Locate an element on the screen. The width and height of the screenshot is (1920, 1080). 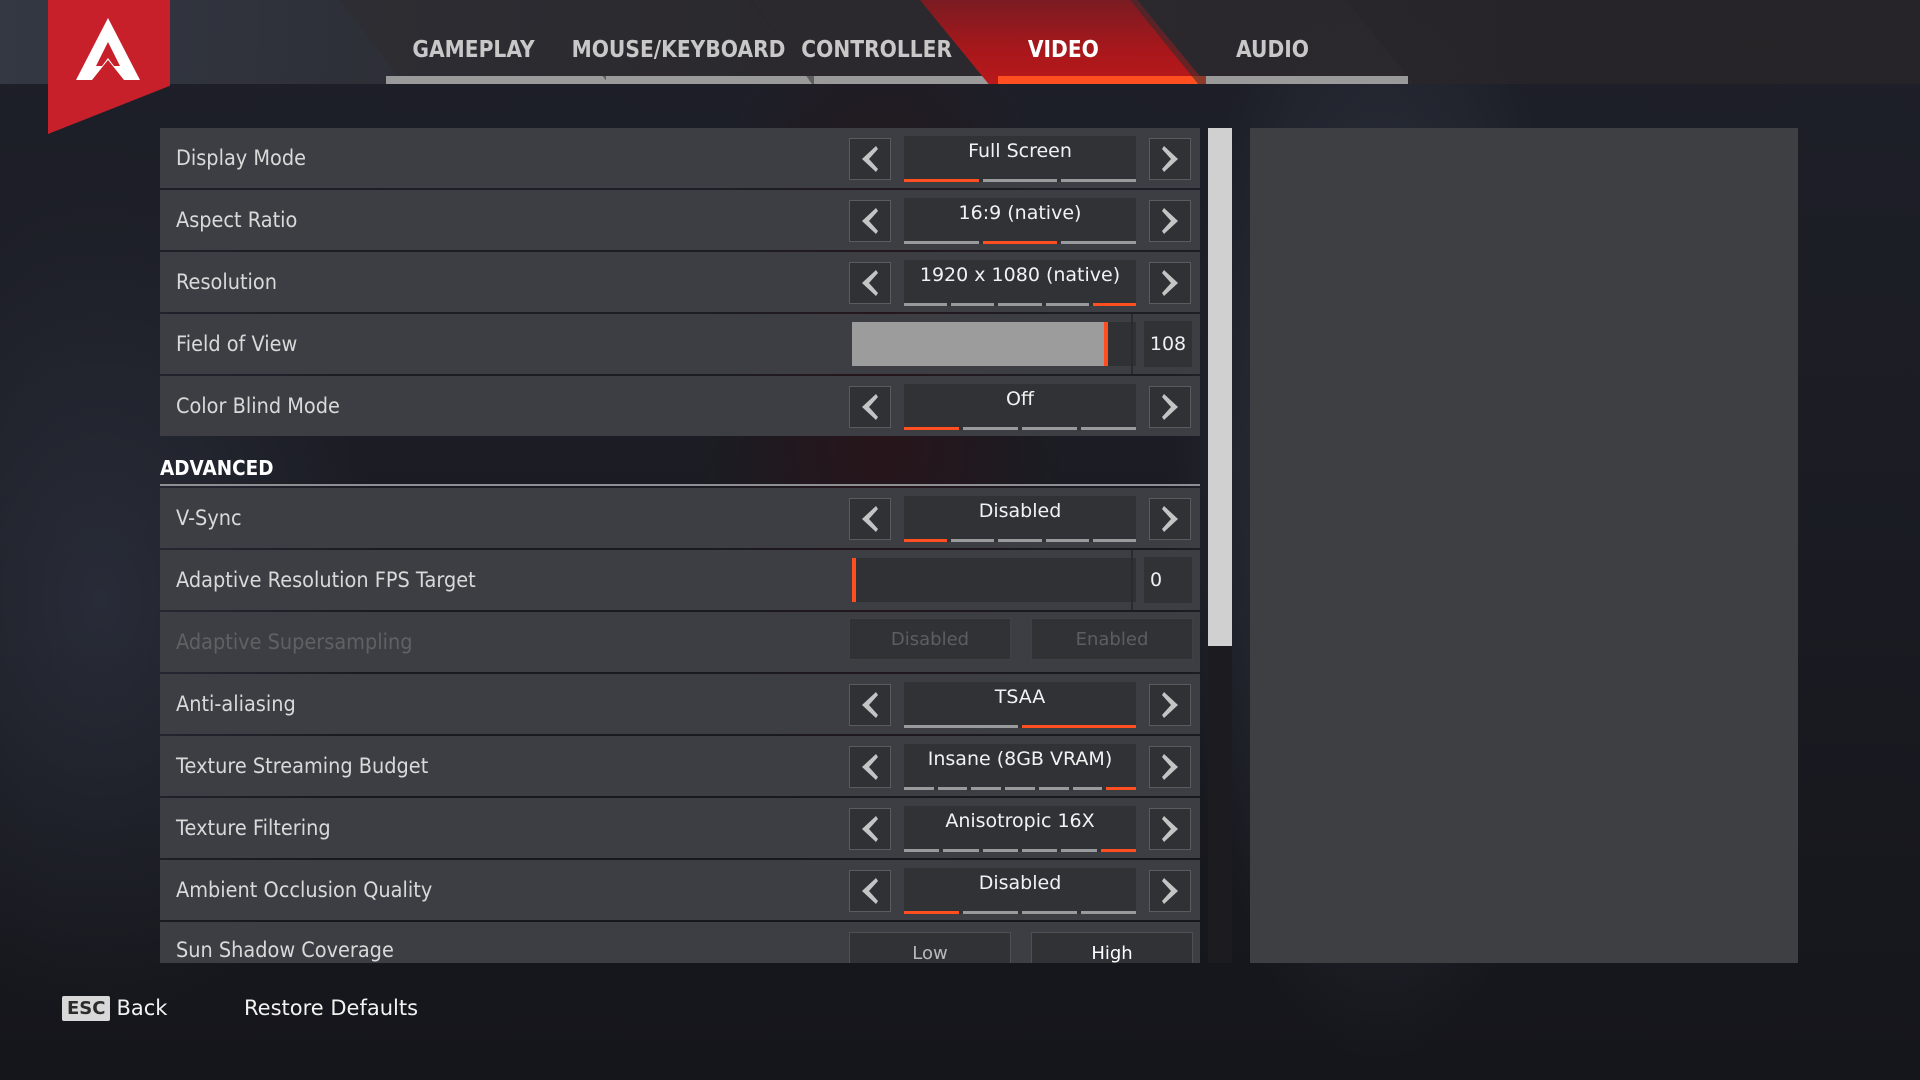
setting-row-adaptive-resolution-fps-target: Adaptive Resolution FPS Target 0 is located at coordinates (680, 580).